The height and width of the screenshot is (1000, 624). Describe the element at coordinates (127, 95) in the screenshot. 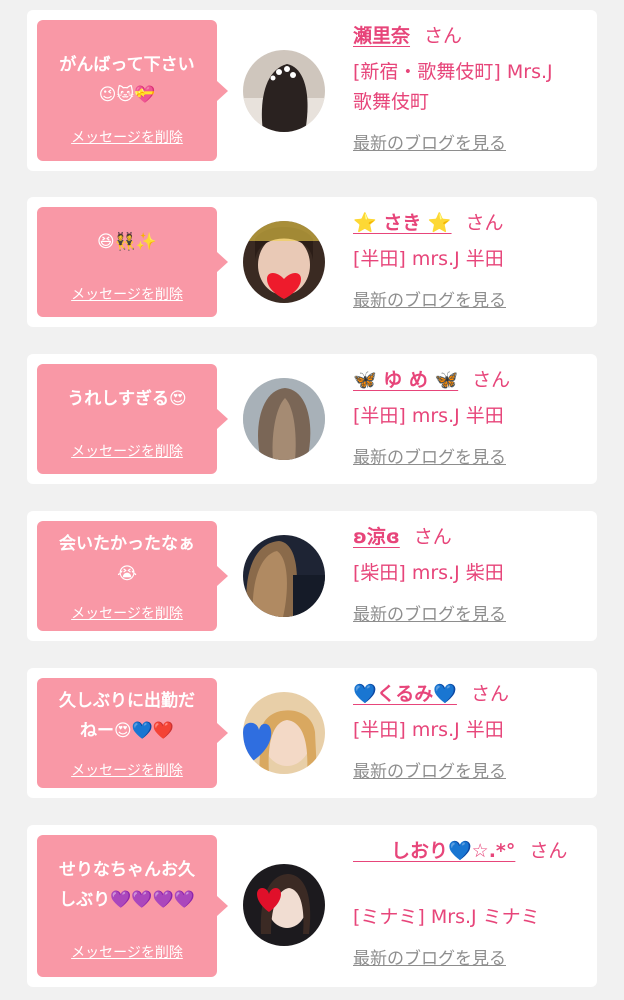

I see `message-text-line: 😉🐱💝` at that location.